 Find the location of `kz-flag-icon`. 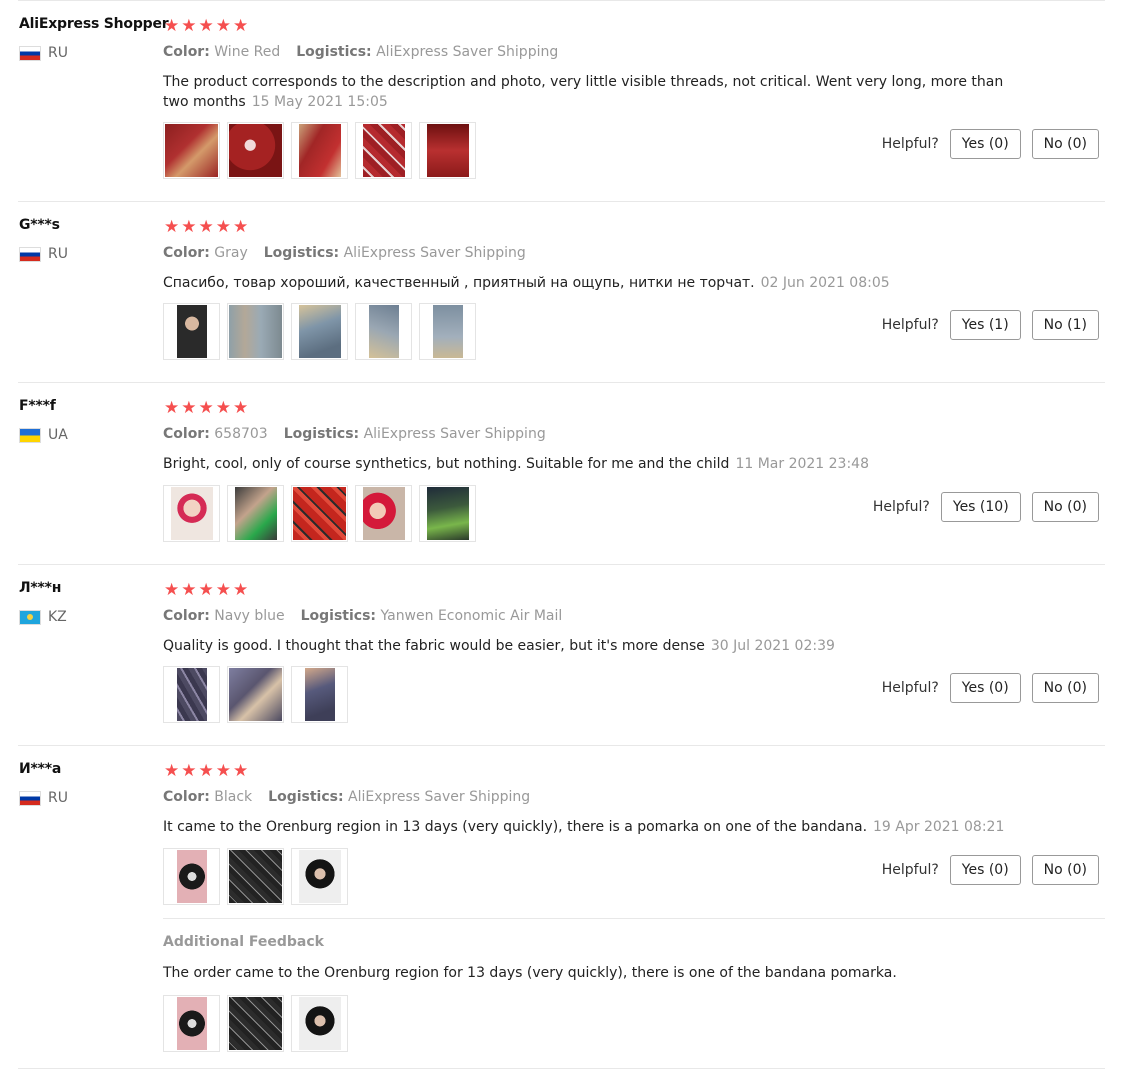

kz-flag-icon is located at coordinates (30, 617).